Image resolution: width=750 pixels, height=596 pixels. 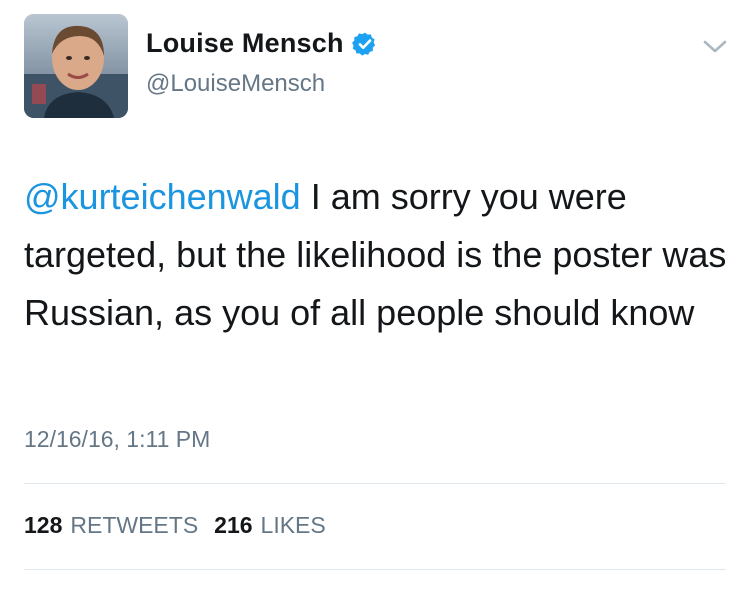 What do you see at coordinates (43, 525) in the screenshot?
I see `retweets-count: 128` at bounding box center [43, 525].